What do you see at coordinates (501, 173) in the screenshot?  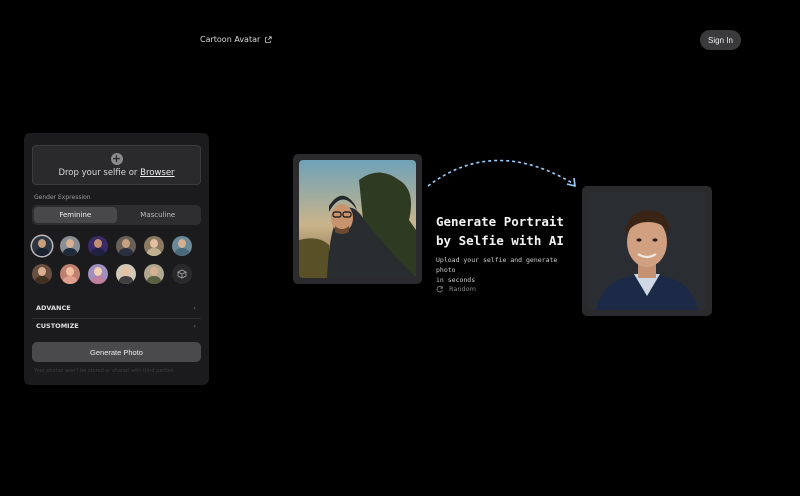 I see `dashed-arrow-icon` at bounding box center [501, 173].